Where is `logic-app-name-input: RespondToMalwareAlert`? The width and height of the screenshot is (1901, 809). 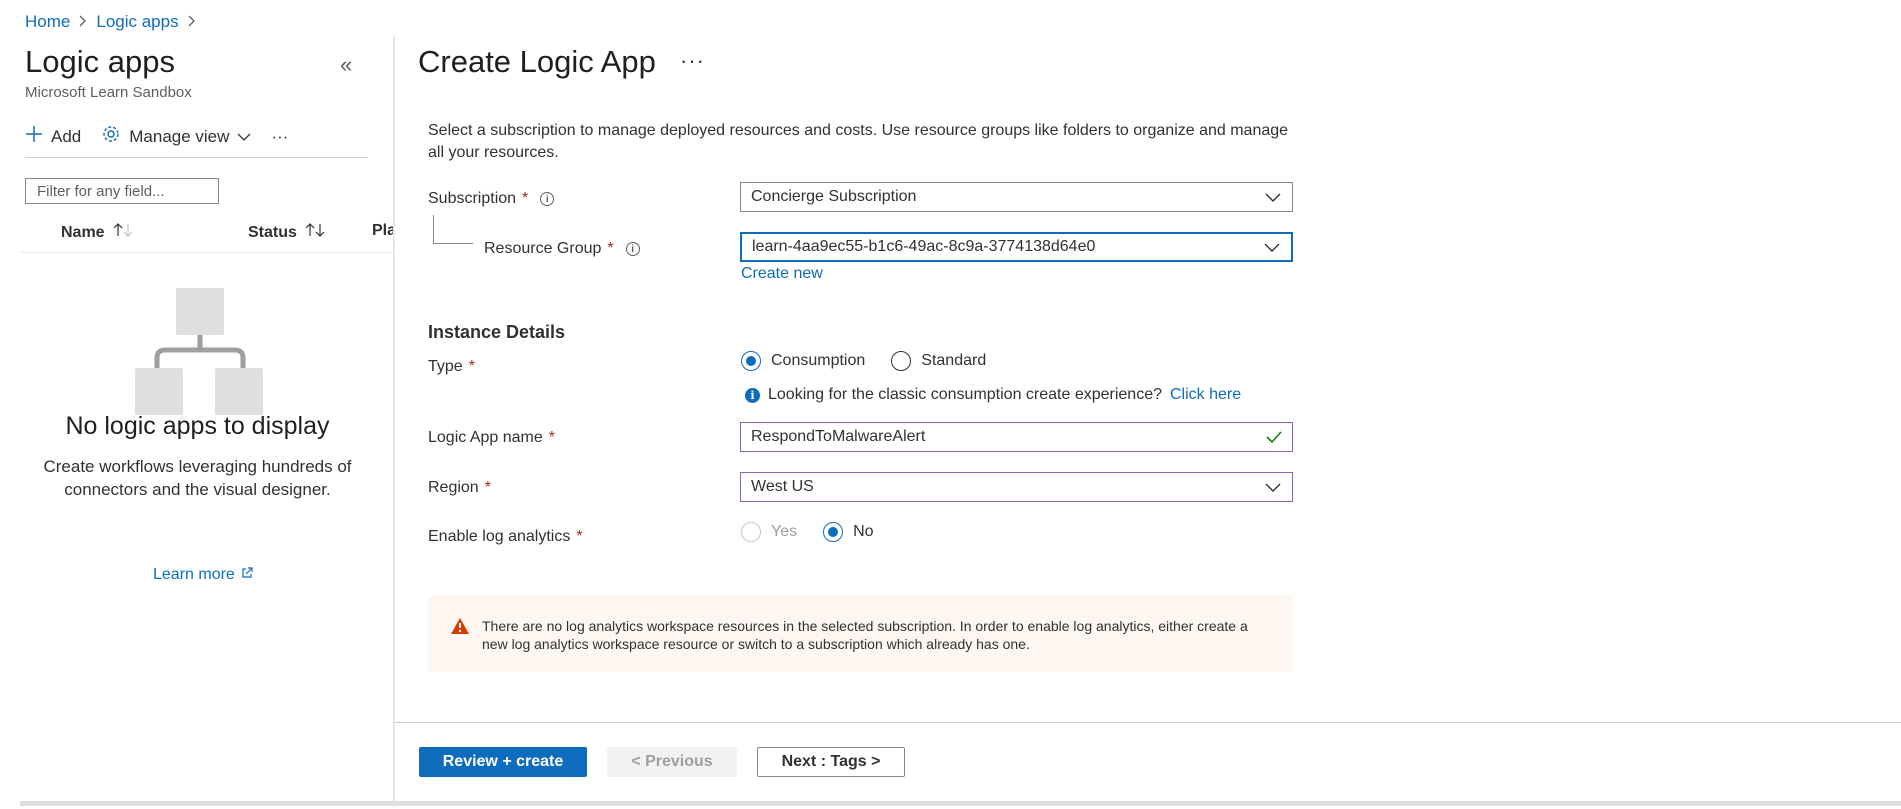
logic-app-name-input: RespondToMalwareAlert is located at coordinates (1016, 437).